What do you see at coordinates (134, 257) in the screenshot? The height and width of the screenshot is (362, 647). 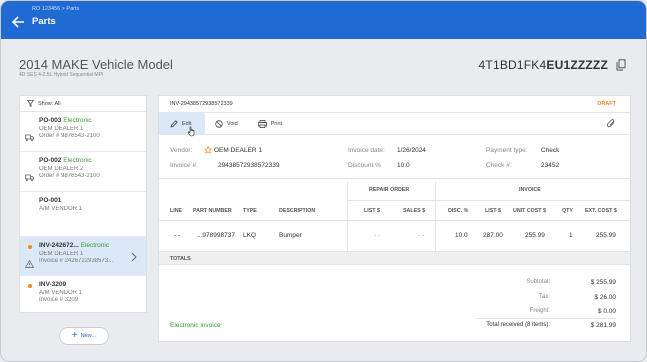 I see `chevron-right-icon` at bounding box center [134, 257].